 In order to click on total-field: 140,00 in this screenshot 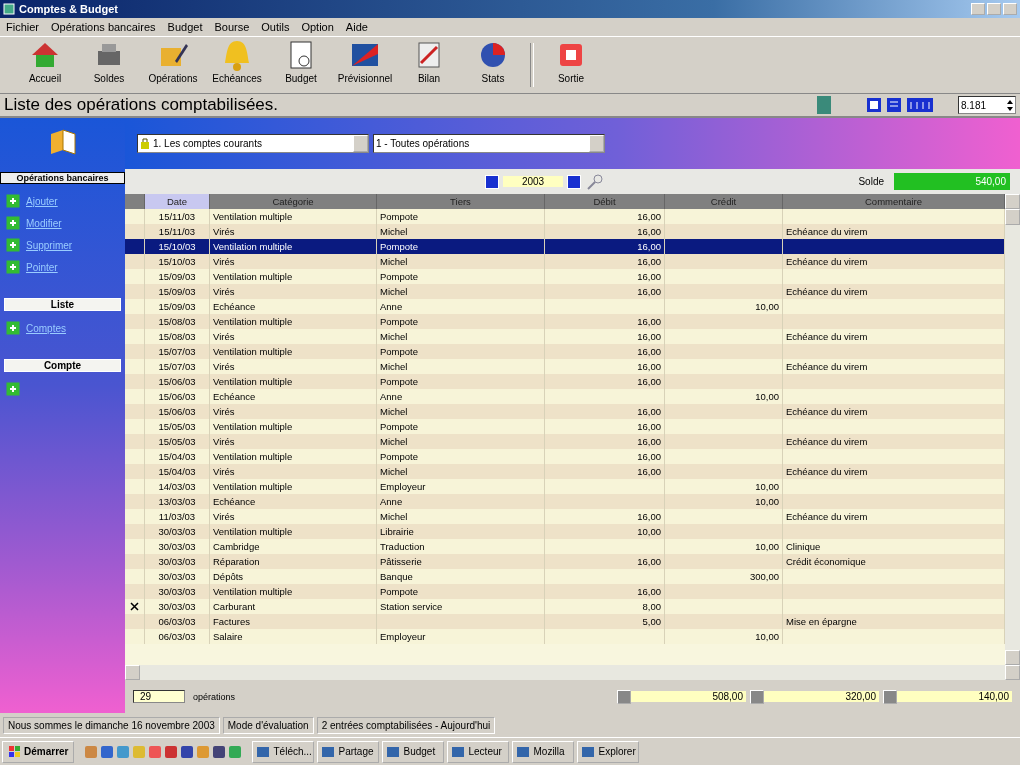, I will do `click(954, 696)`.